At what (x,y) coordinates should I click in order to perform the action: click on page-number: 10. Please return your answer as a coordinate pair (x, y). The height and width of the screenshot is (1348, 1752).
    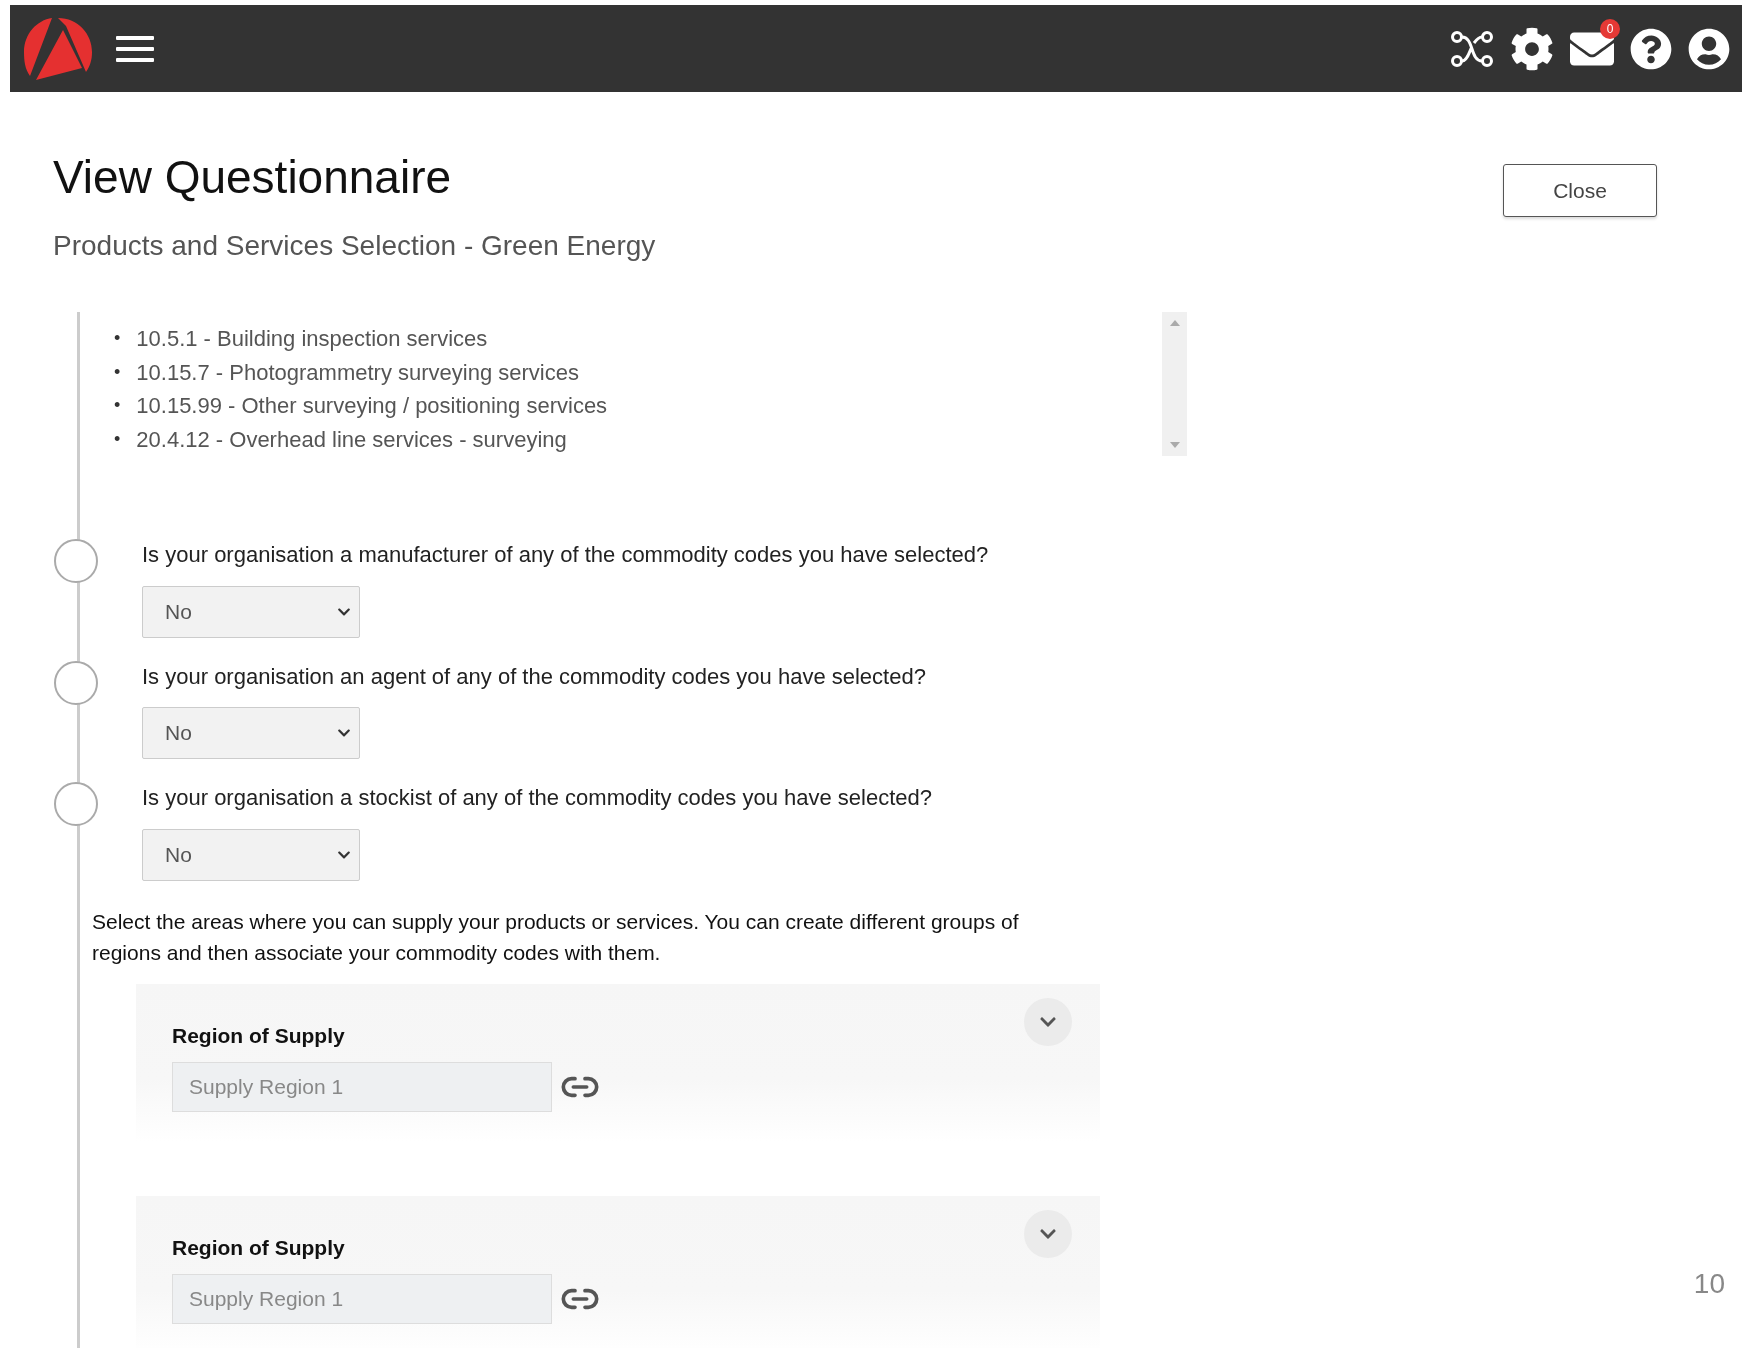
    Looking at the image, I should click on (1709, 1284).